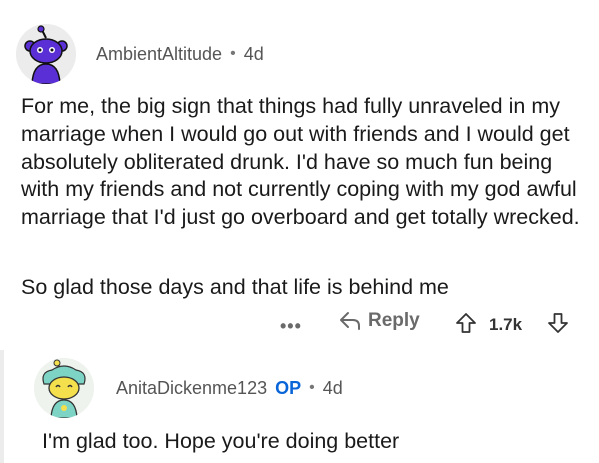 Image resolution: width=599 pixels, height=463 pixels. I want to click on downvote-button, so click(558, 325).